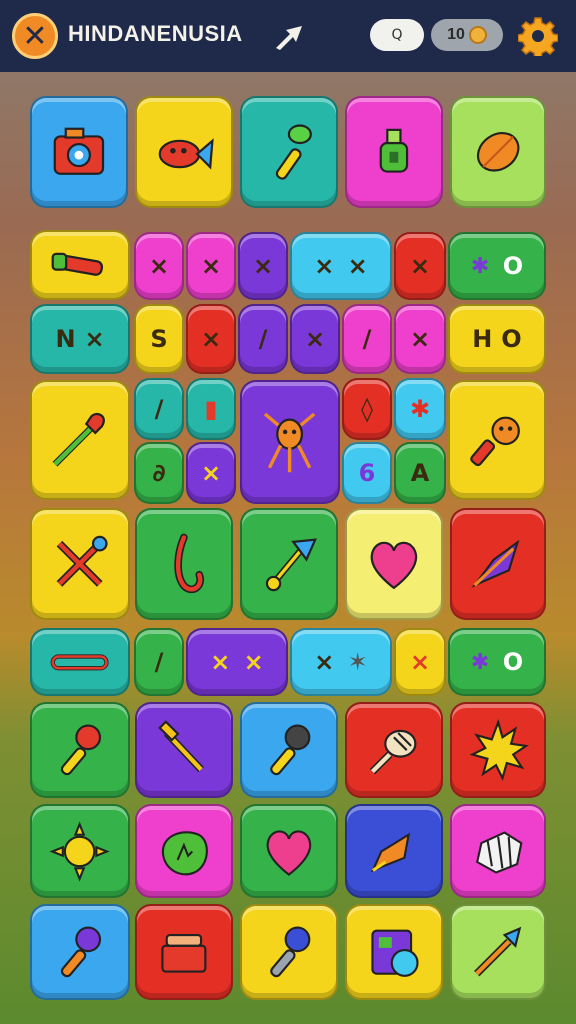  Describe the element at coordinates (420, 409) in the screenshot. I see `tile-row4-f: ✱` at that location.